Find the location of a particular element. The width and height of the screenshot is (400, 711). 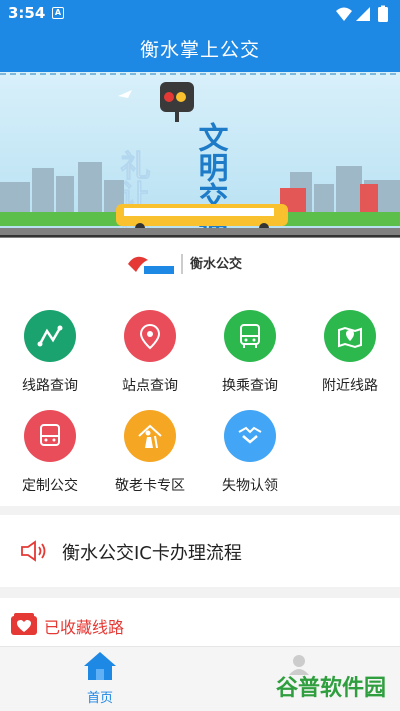

location-pin-icon is located at coordinates (150, 336).